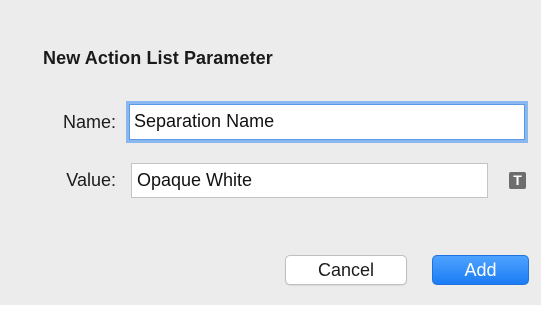 The height and width of the screenshot is (314, 558). Describe the element at coordinates (91, 180) in the screenshot. I see `value-label: Value:` at that location.